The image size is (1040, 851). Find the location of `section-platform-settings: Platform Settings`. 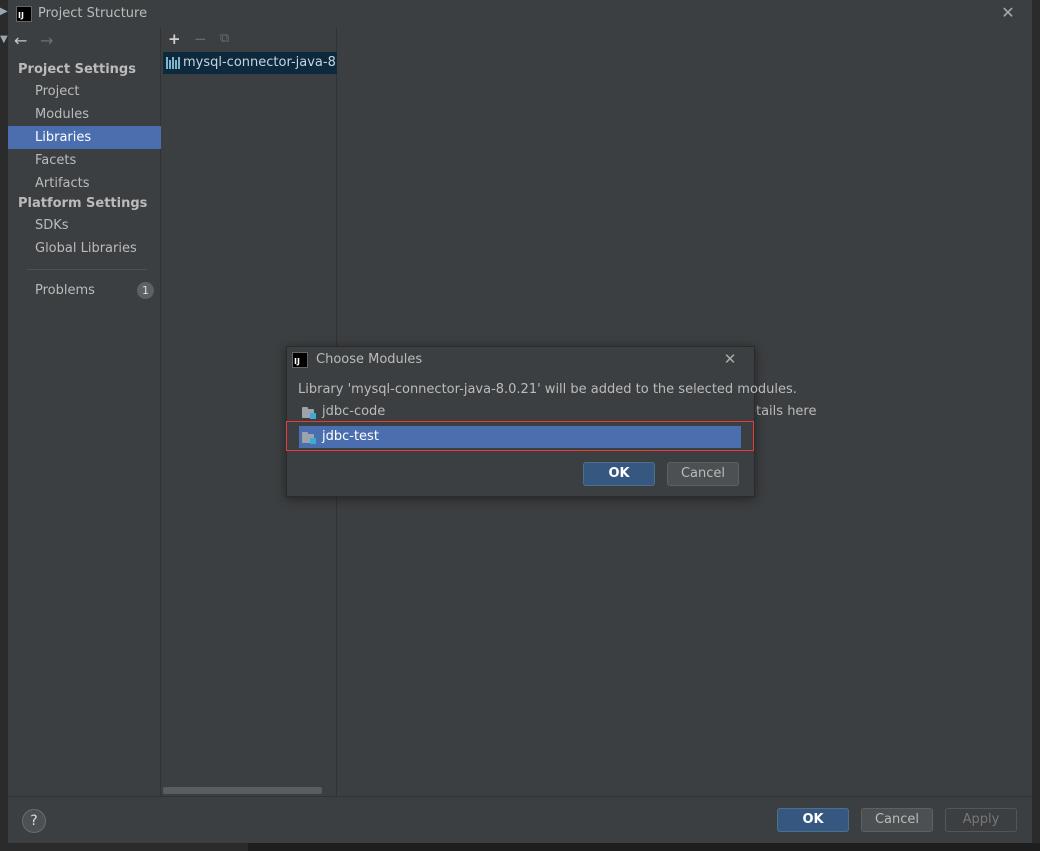

section-platform-settings: Platform Settings is located at coordinates (83, 203).